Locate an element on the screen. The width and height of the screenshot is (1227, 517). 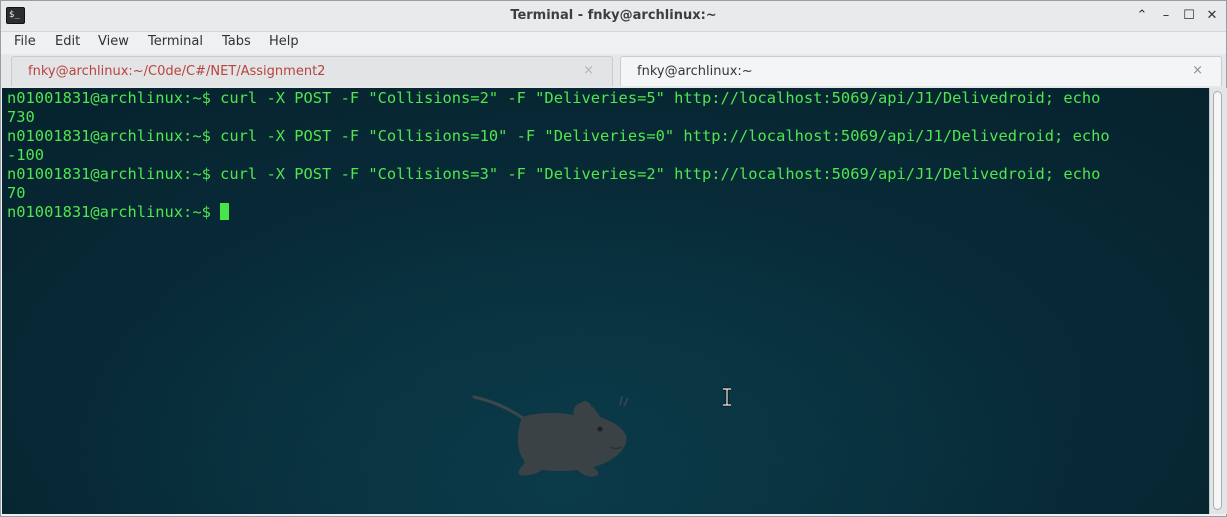
terminal-prompt: n01001831@archlinux:~$ is located at coordinates (114, 212).